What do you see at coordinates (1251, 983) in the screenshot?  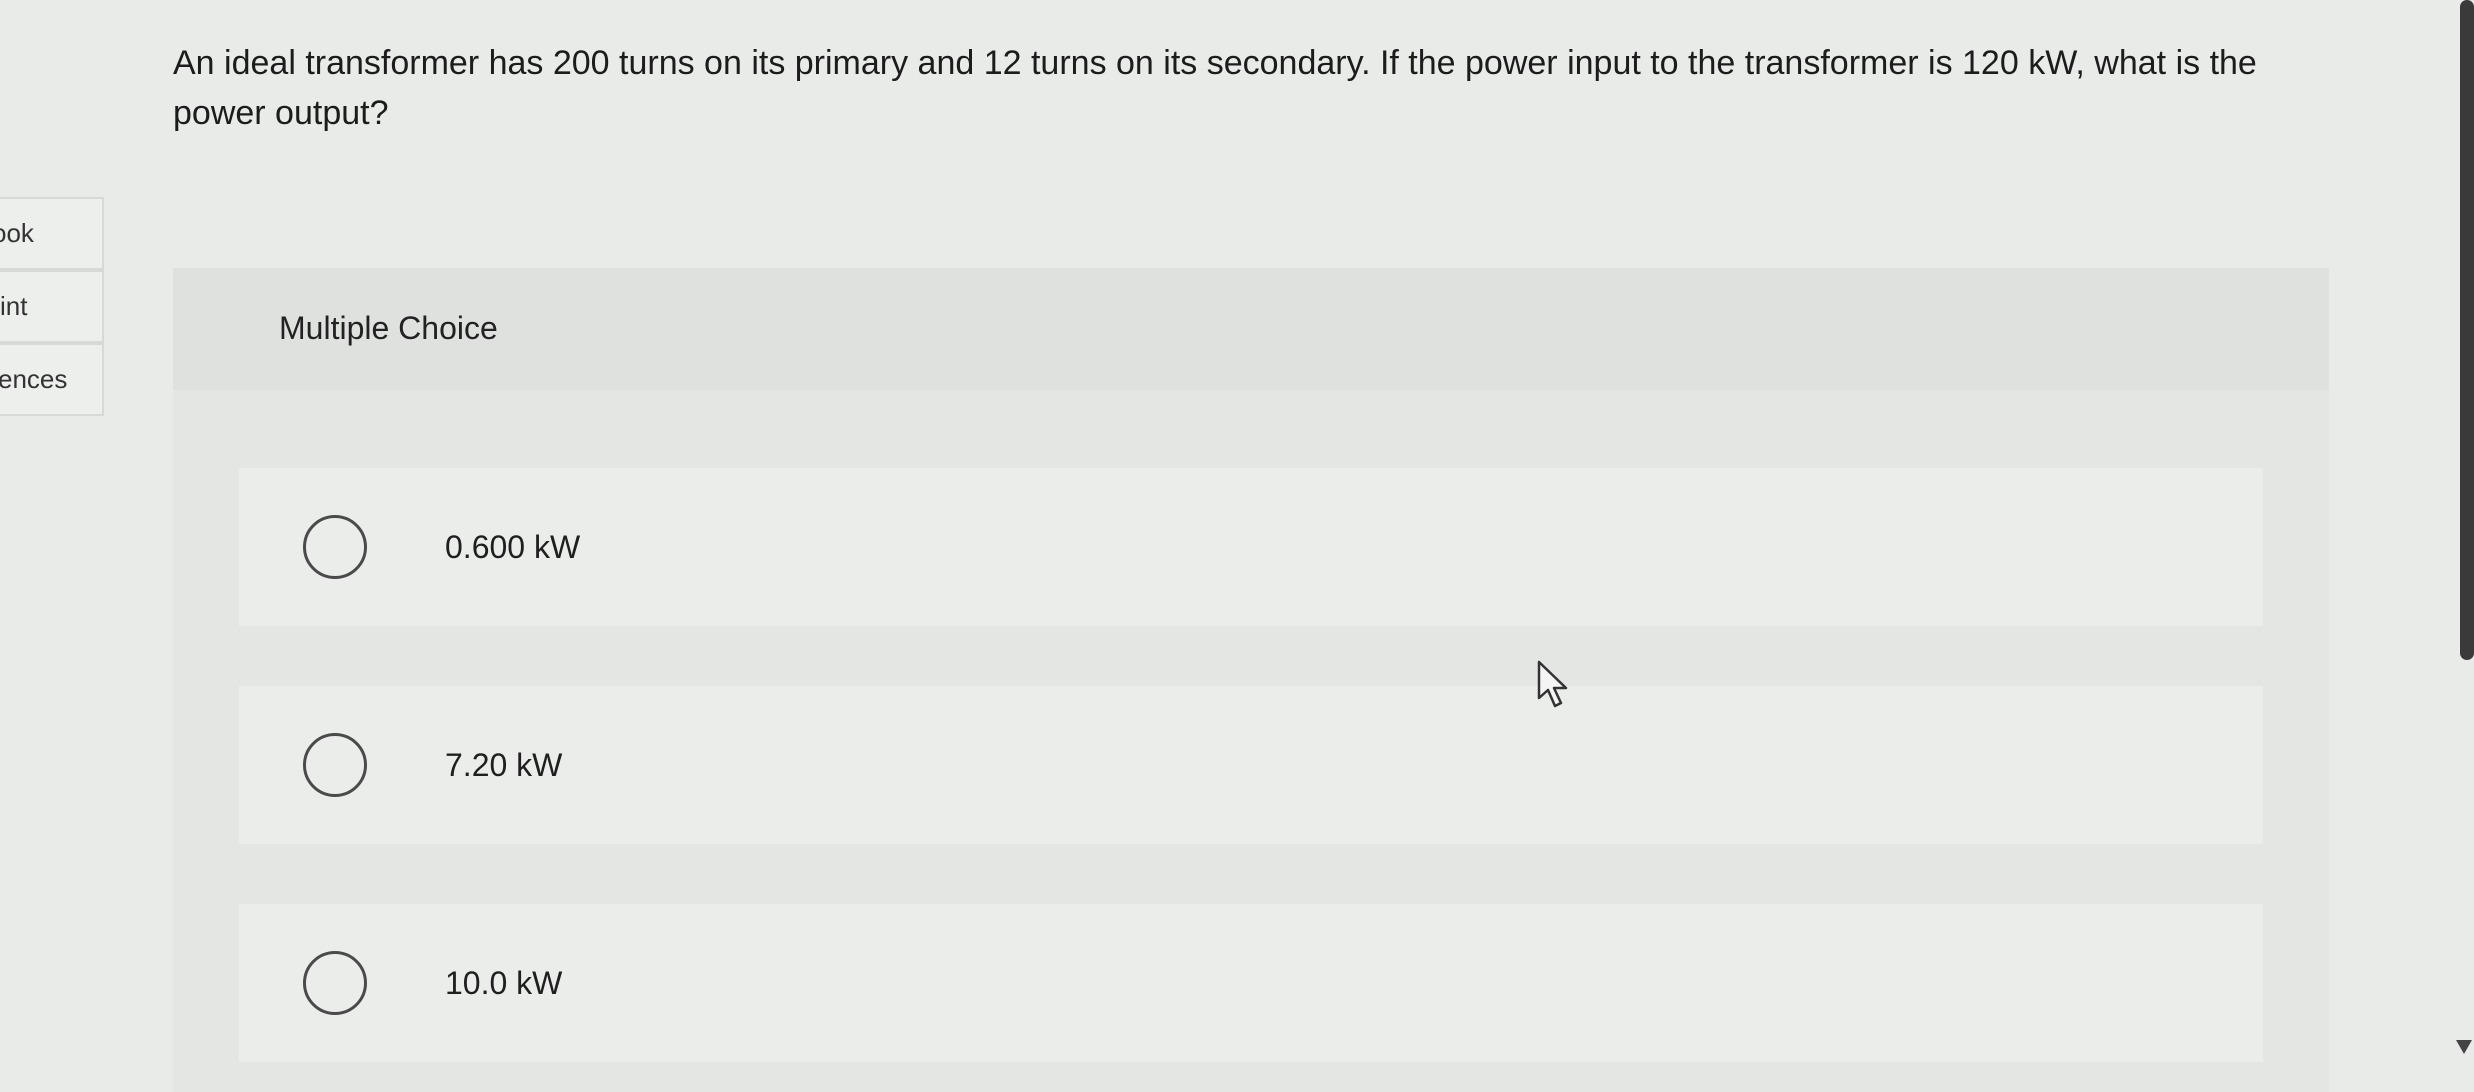 I see `choice-option-3: 10.0 kW` at bounding box center [1251, 983].